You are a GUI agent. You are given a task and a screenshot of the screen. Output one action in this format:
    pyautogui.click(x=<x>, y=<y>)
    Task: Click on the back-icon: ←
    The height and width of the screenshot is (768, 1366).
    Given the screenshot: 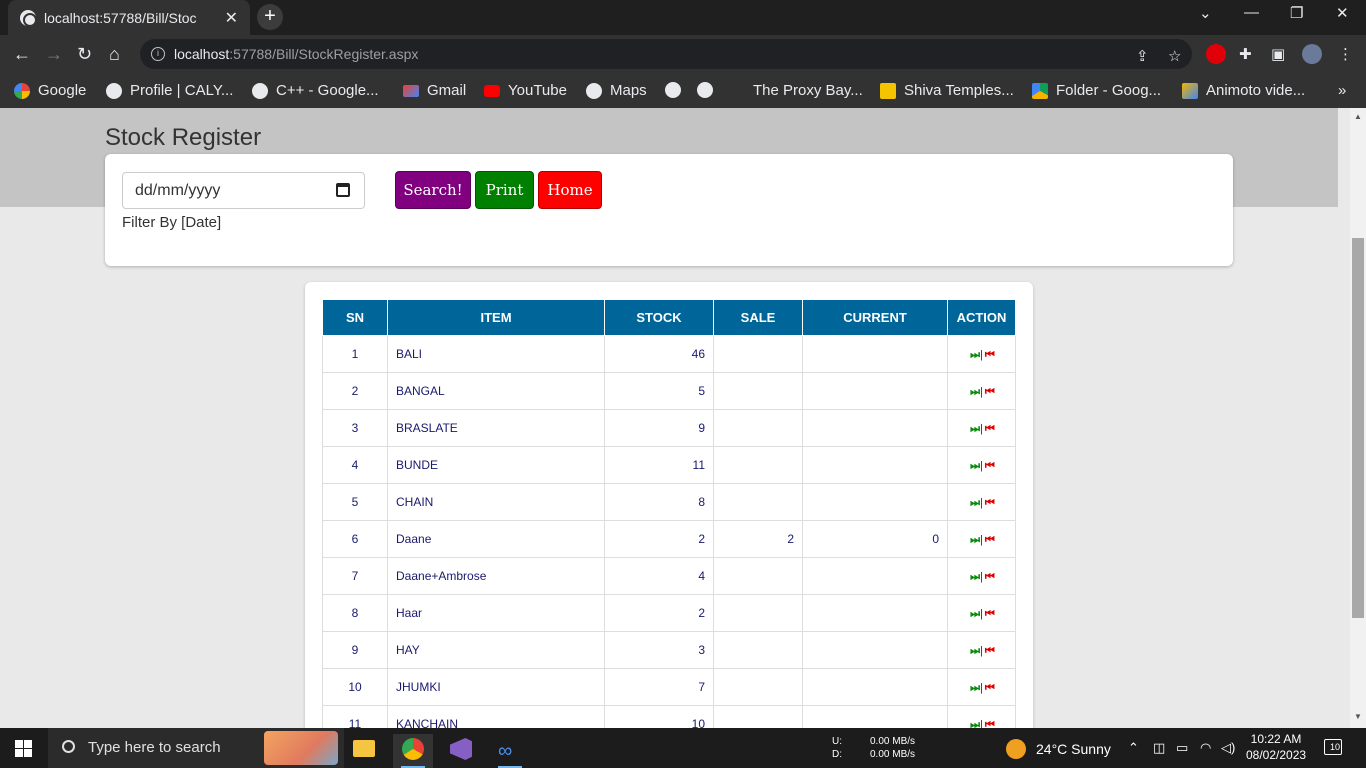 What is the action you would take?
    pyautogui.click(x=22, y=54)
    